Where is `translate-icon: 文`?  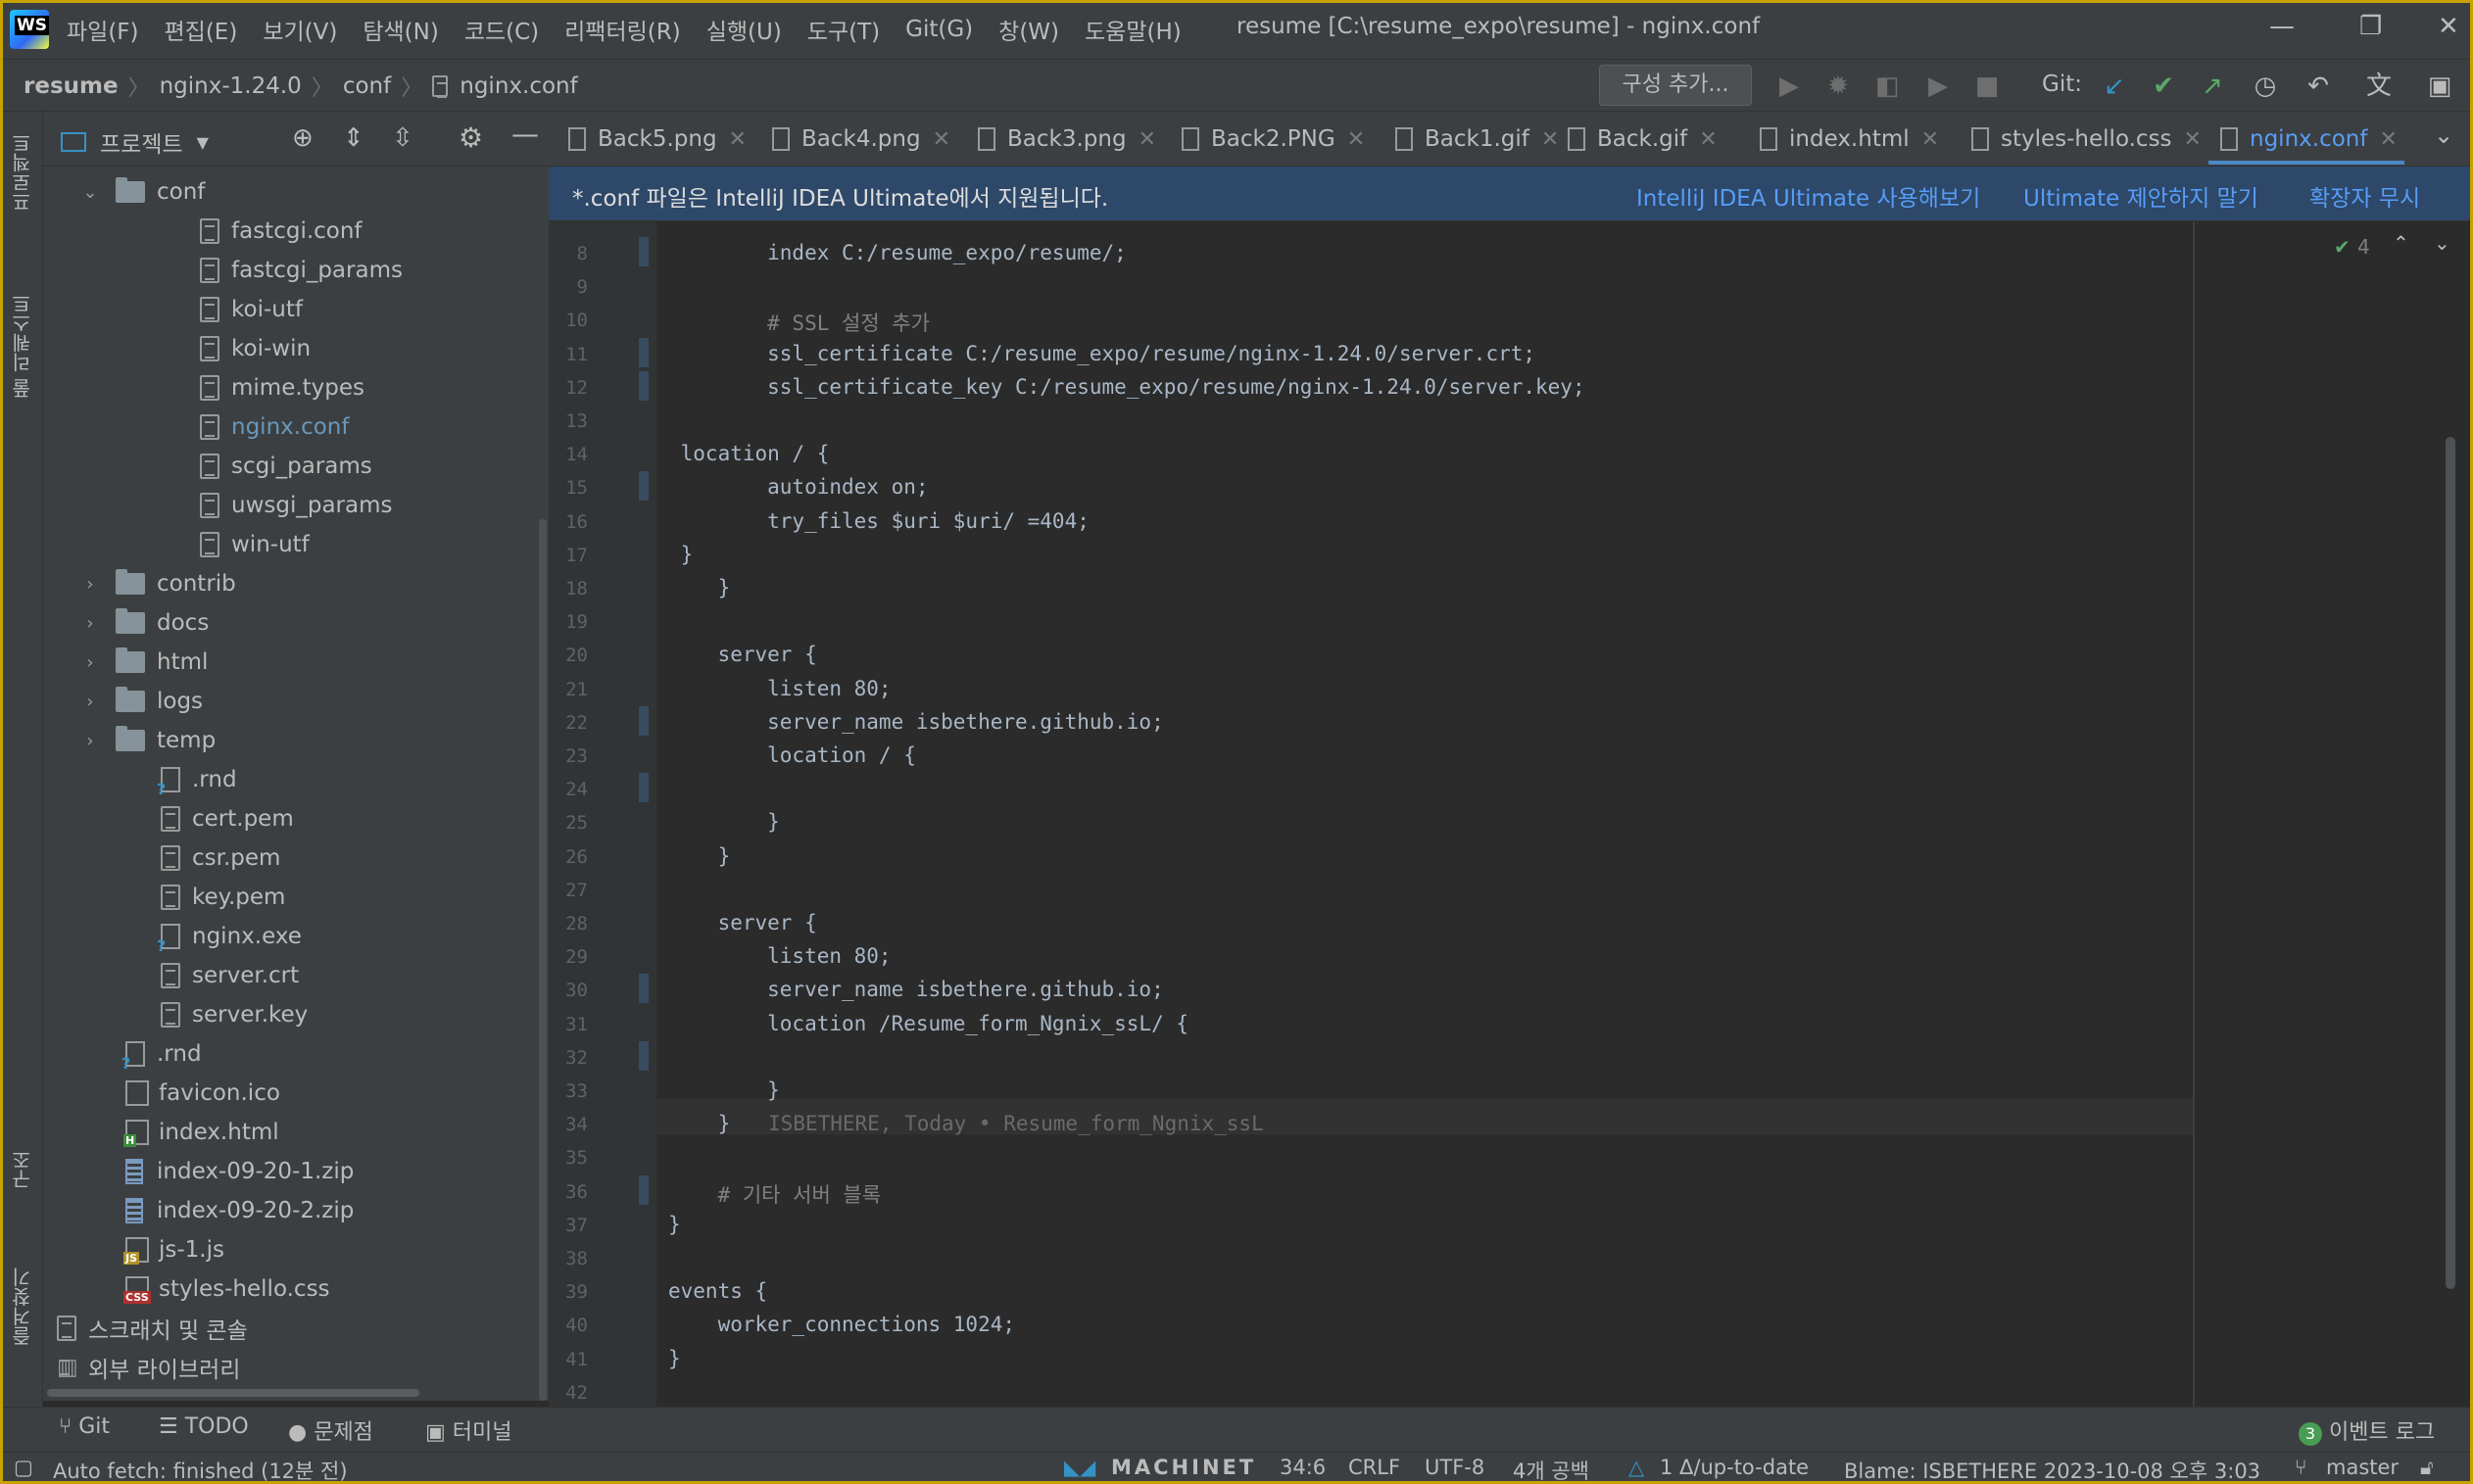 translate-icon: 文 is located at coordinates (2379, 86).